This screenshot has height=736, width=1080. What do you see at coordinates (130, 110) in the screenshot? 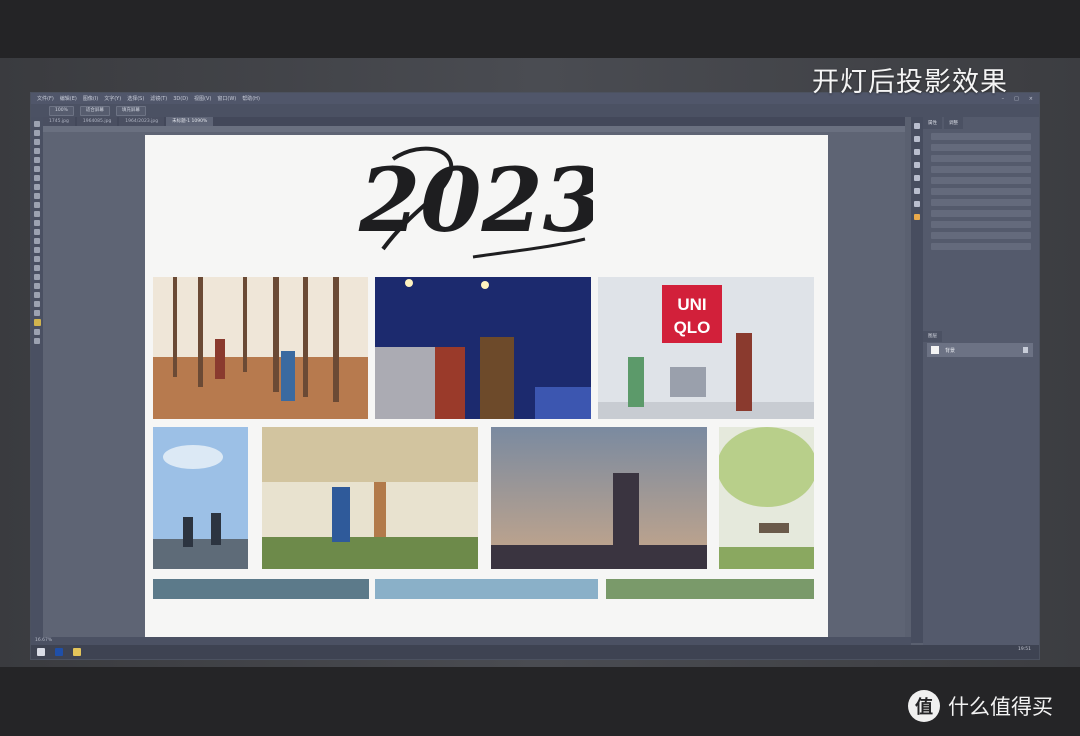
I see `fill-screen-button: 填充屏幕` at bounding box center [130, 110].